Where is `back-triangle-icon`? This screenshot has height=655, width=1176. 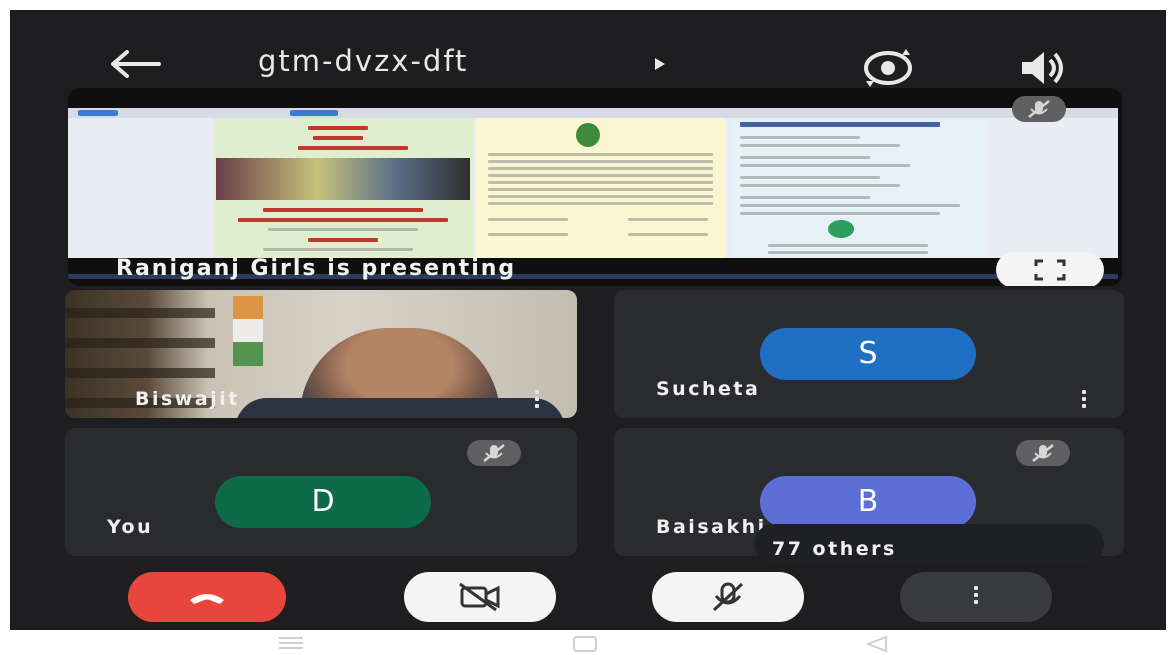 back-triangle-icon is located at coordinates (877, 644).